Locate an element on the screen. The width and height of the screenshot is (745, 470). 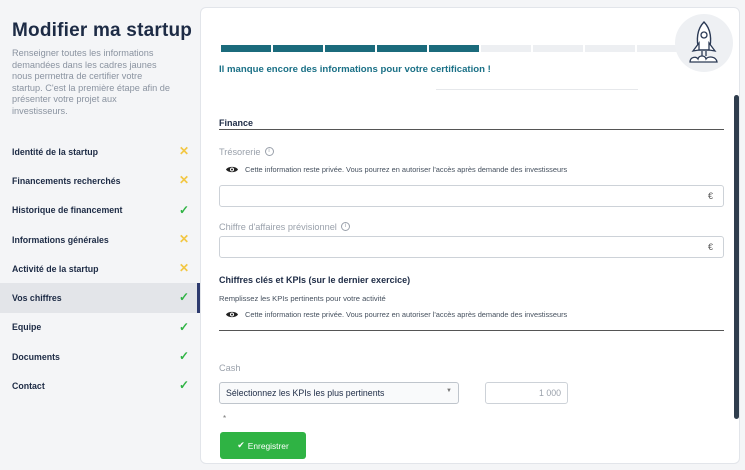
sidebar-item-financements: Financements recherchés ✕ is located at coordinates (100, 180).